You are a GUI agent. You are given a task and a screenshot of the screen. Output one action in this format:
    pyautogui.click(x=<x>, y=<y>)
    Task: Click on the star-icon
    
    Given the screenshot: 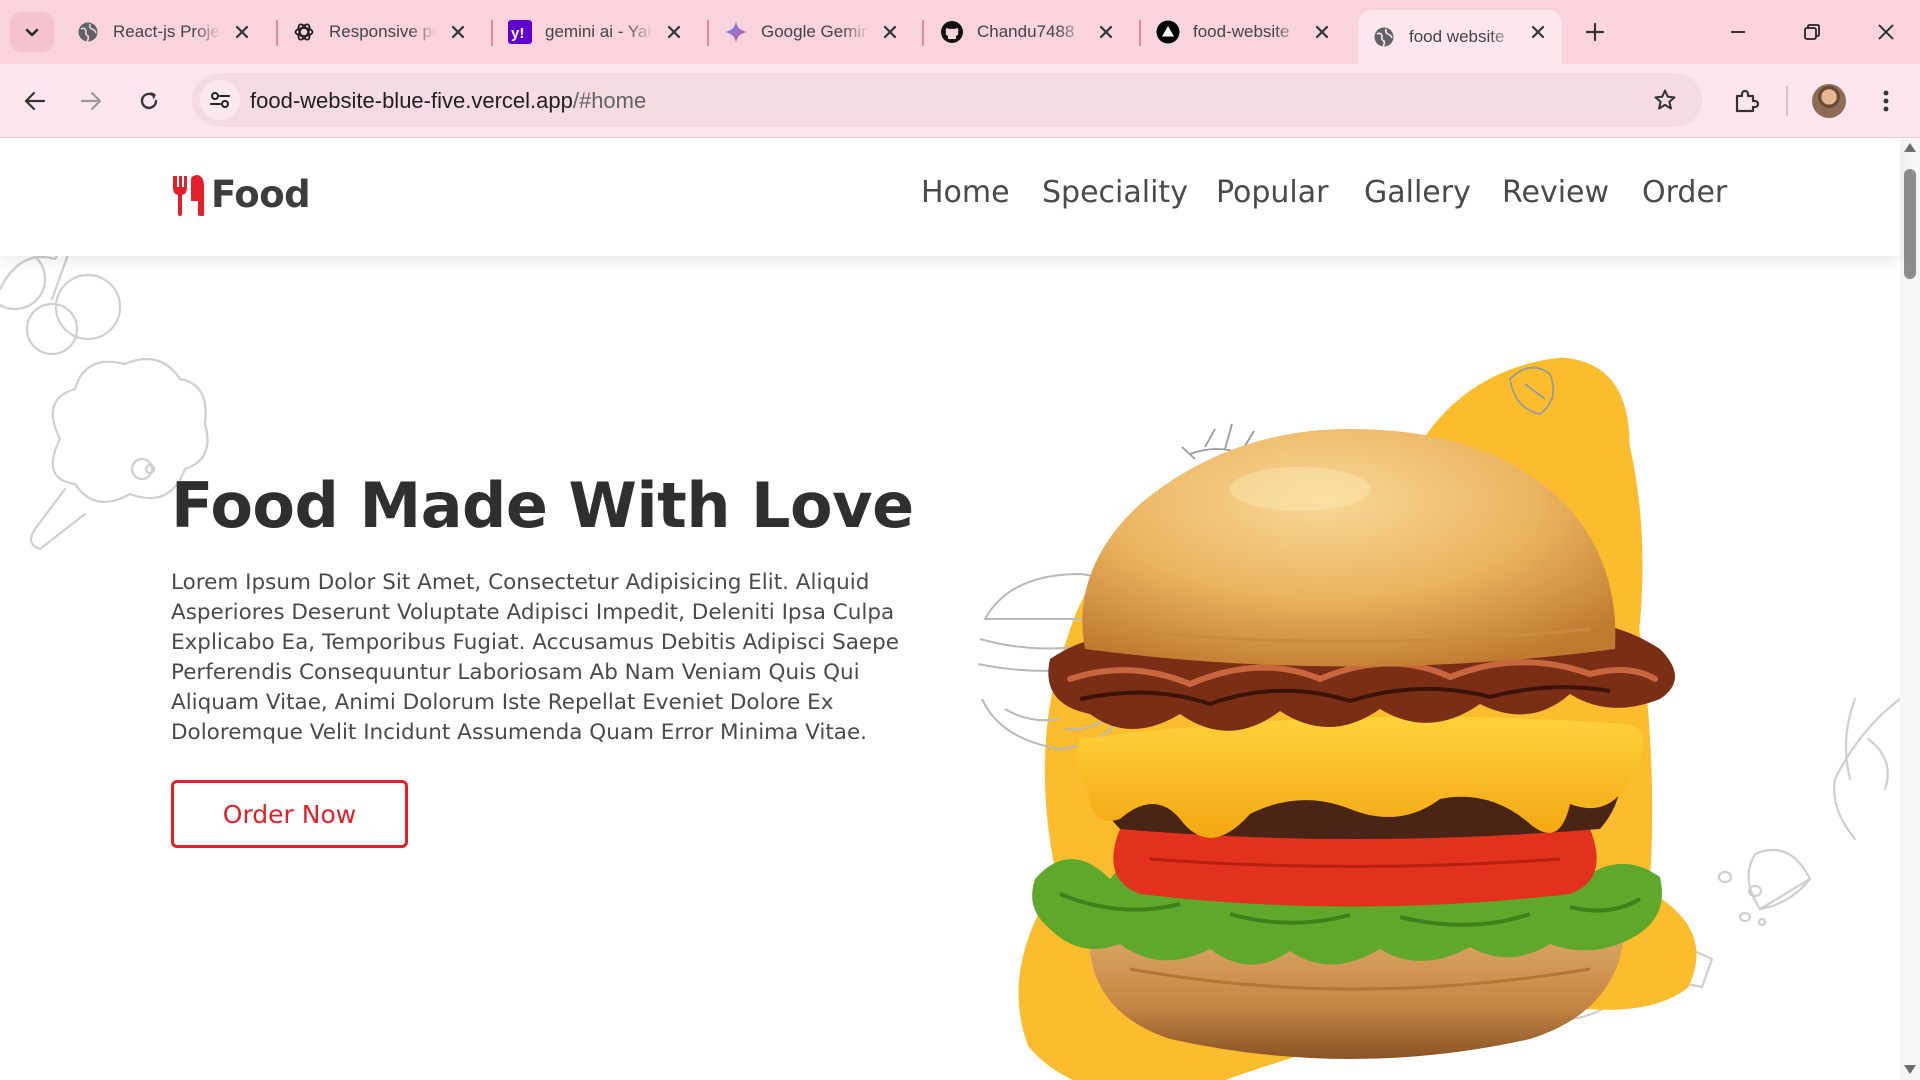 What is the action you would take?
    pyautogui.click(x=1665, y=99)
    